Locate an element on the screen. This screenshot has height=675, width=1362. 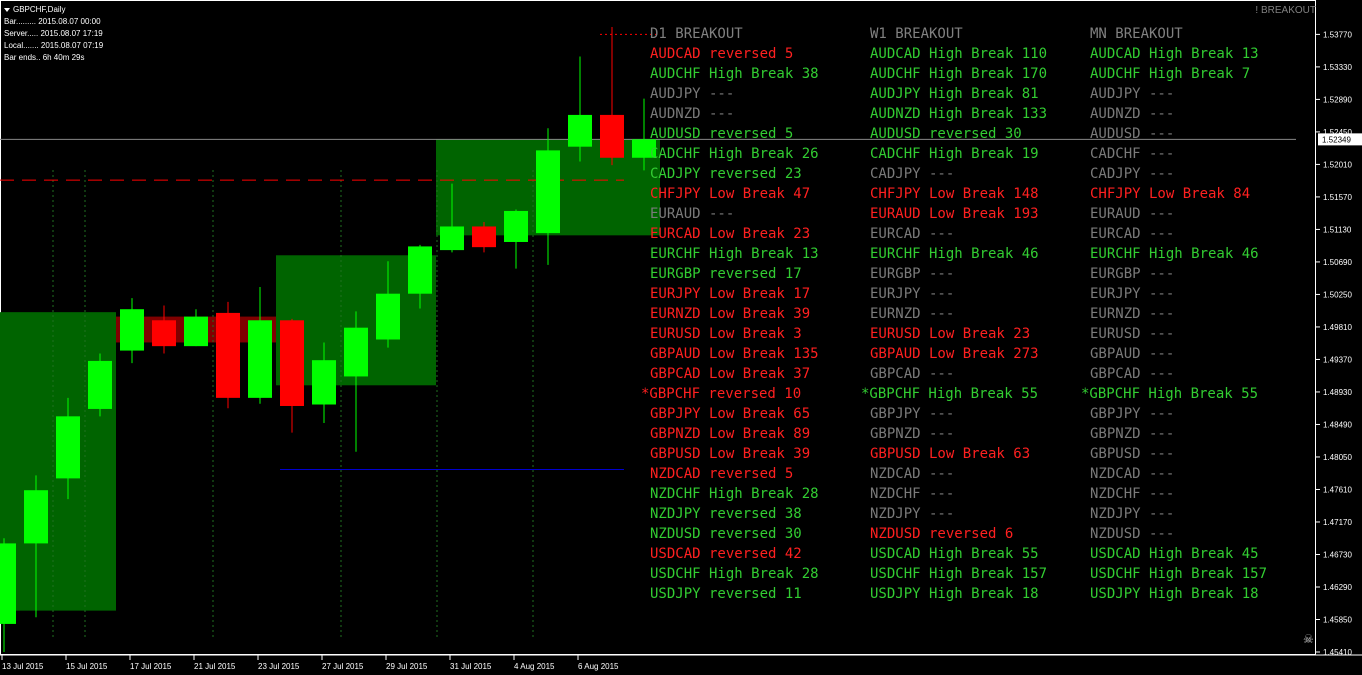
skull-icon: ☠ is located at coordinates (1308, 639).